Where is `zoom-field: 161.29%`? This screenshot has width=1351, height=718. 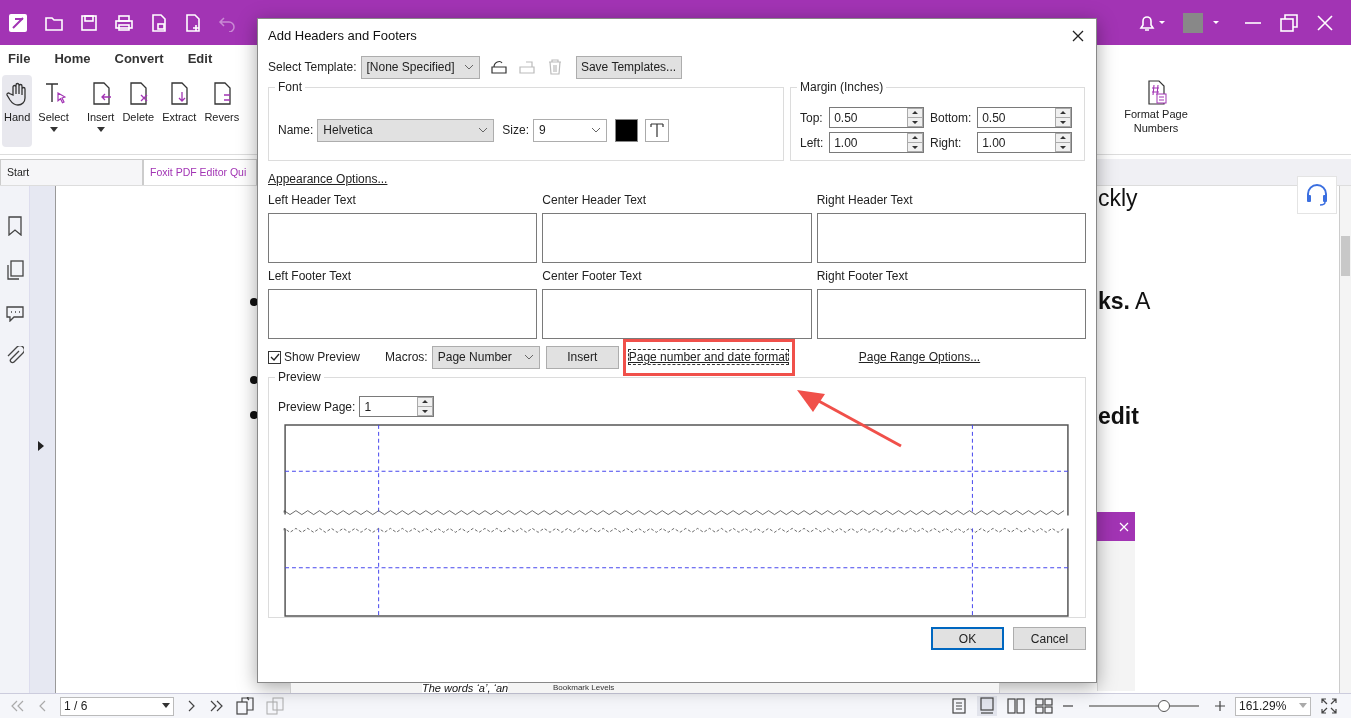
zoom-field: 161.29% is located at coordinates (1273, 706).